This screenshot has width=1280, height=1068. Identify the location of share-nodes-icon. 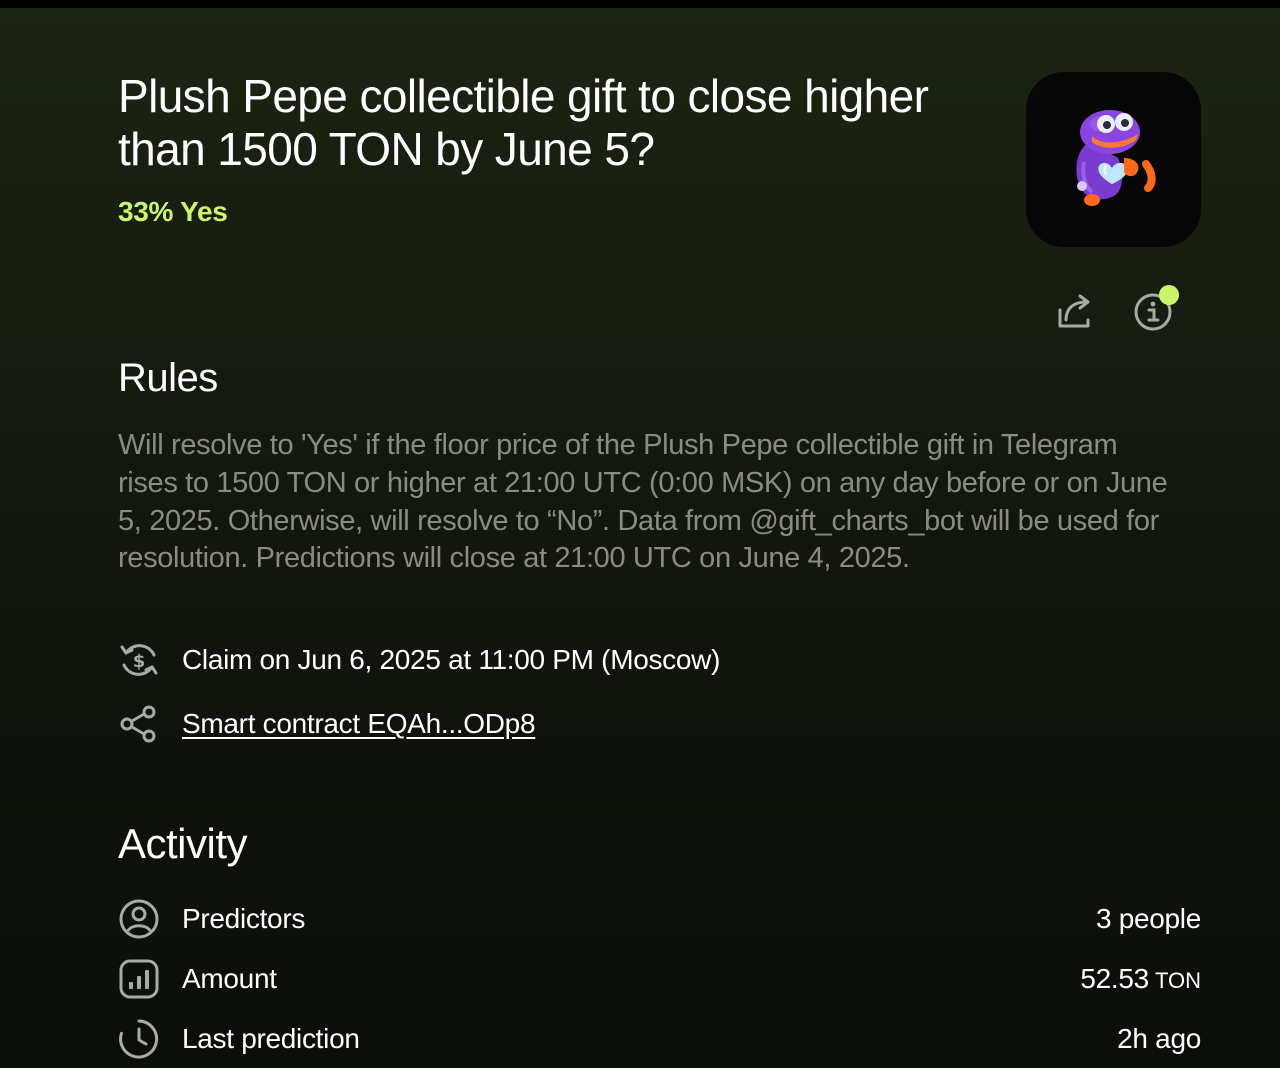
(139, 724).